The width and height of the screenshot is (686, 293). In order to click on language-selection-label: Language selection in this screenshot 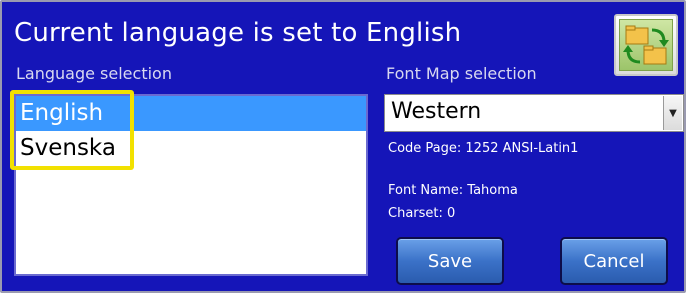, I will do `click(94, 73)`.